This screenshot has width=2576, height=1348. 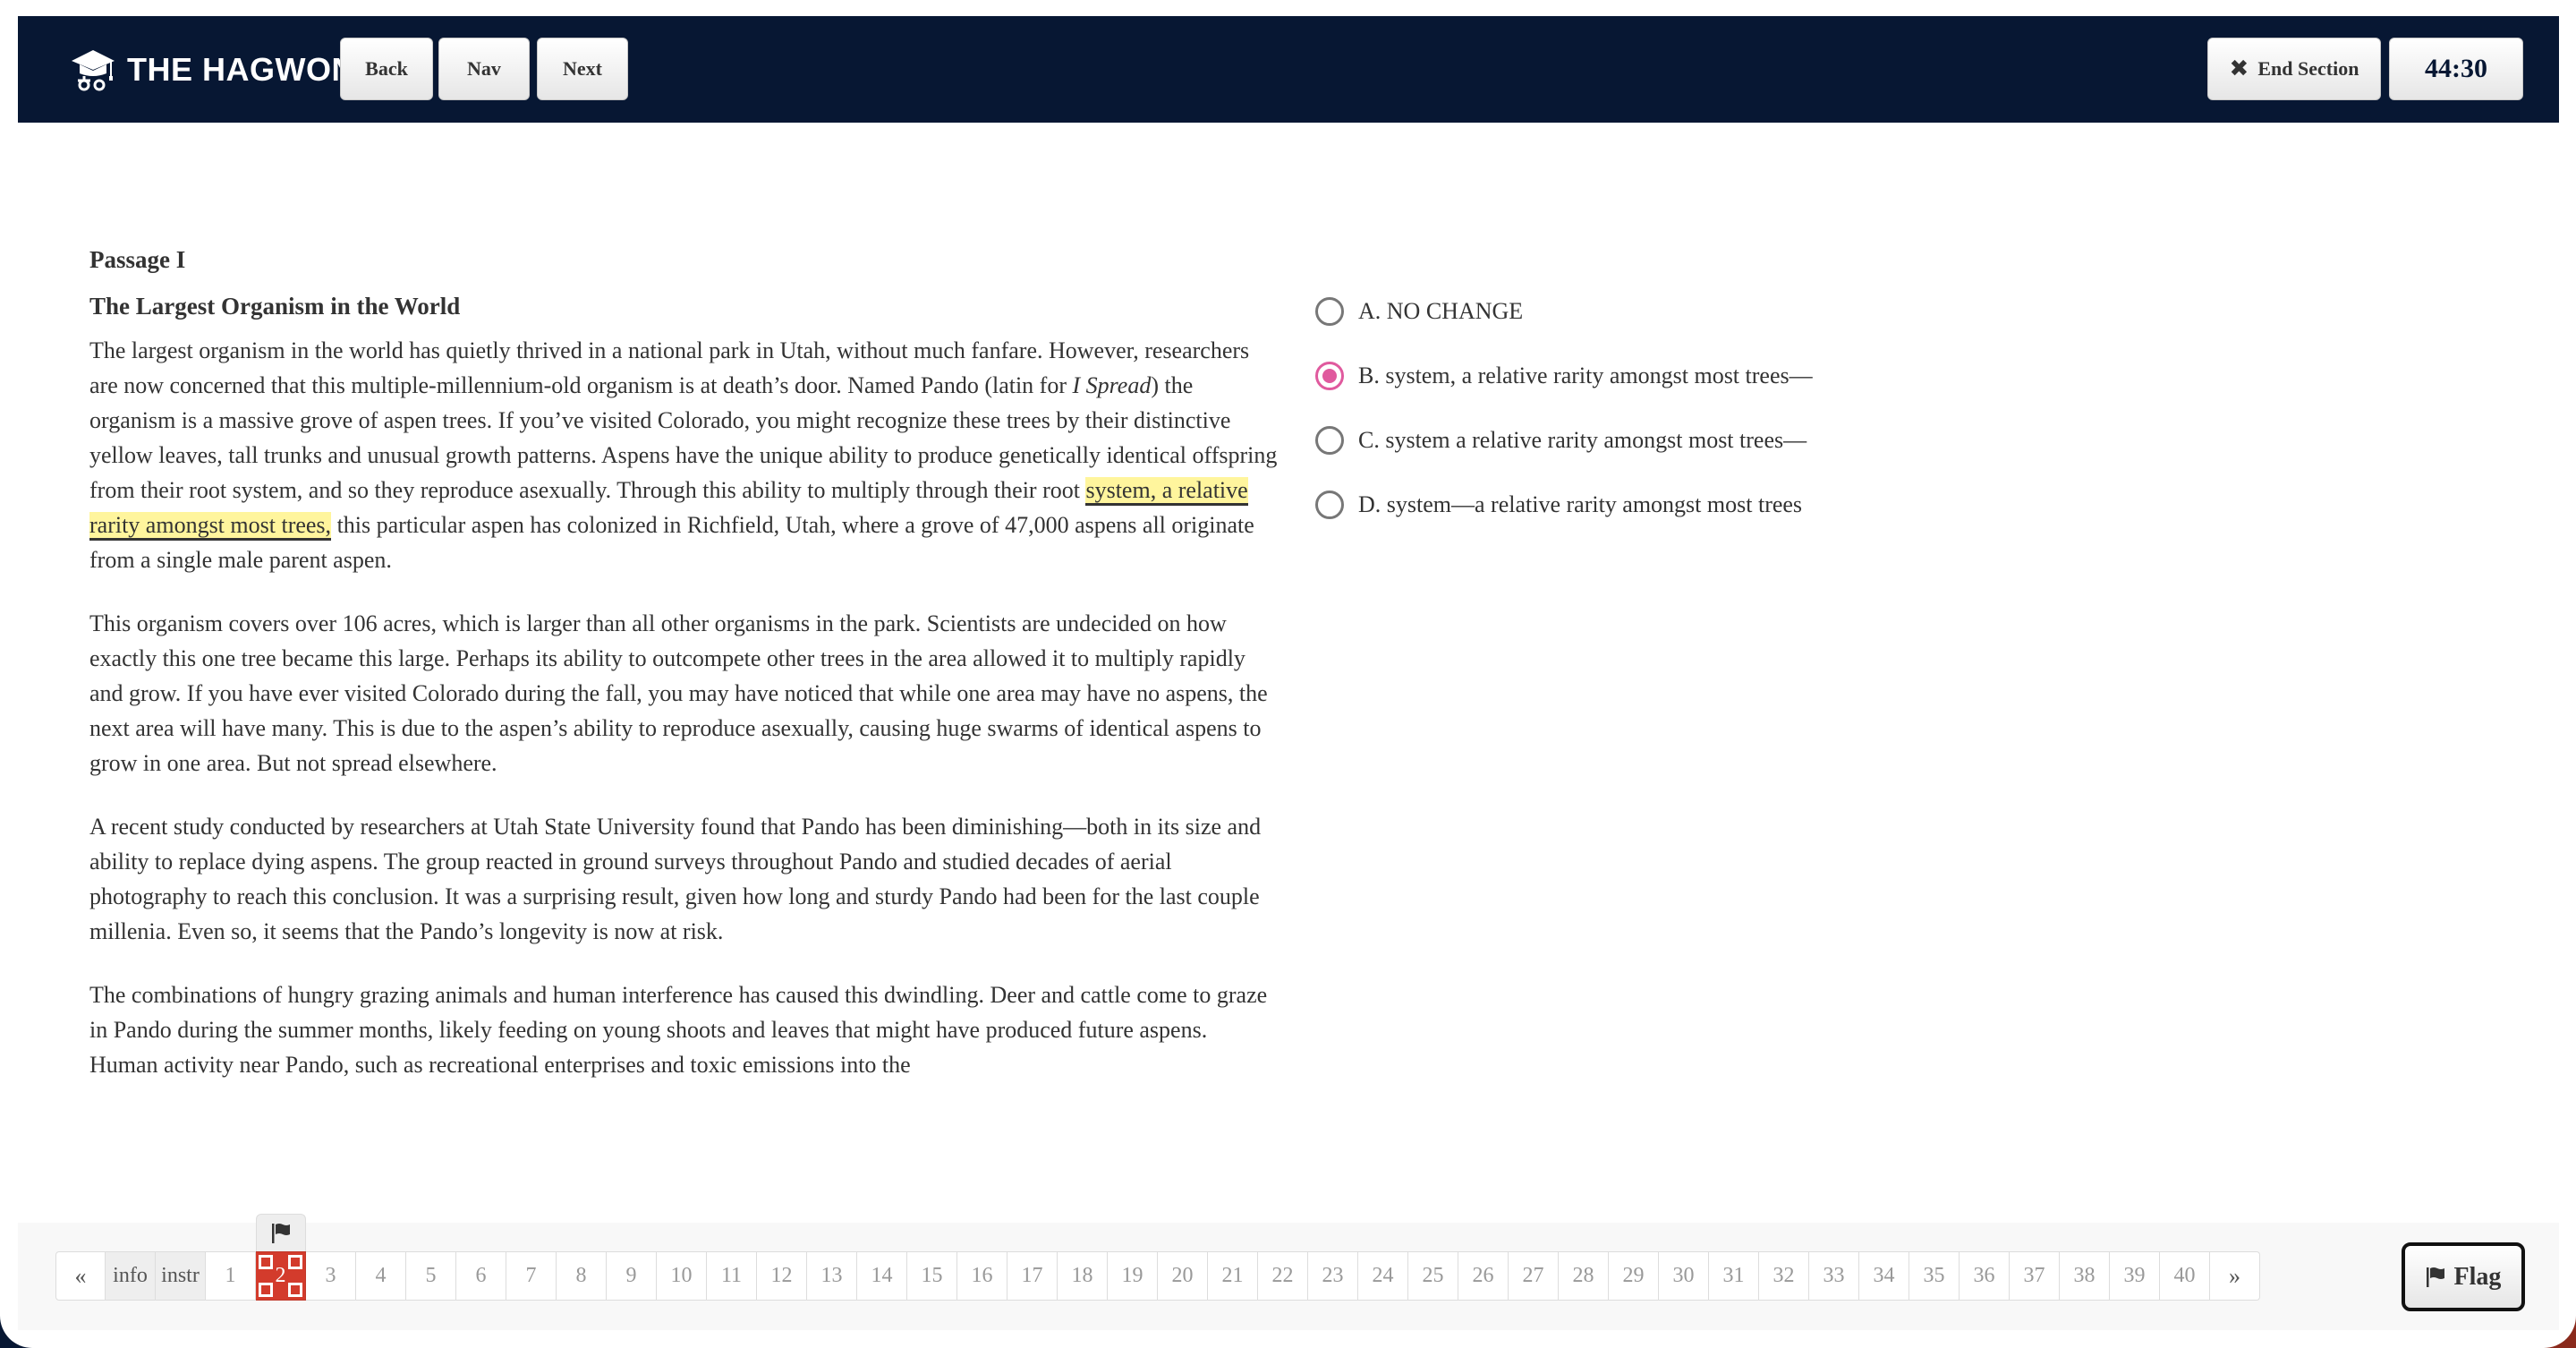 What do you see at coordinates (982, 1276) in the screenshot?
I see `pager-question: 16` at bounding box center [982, 1276].